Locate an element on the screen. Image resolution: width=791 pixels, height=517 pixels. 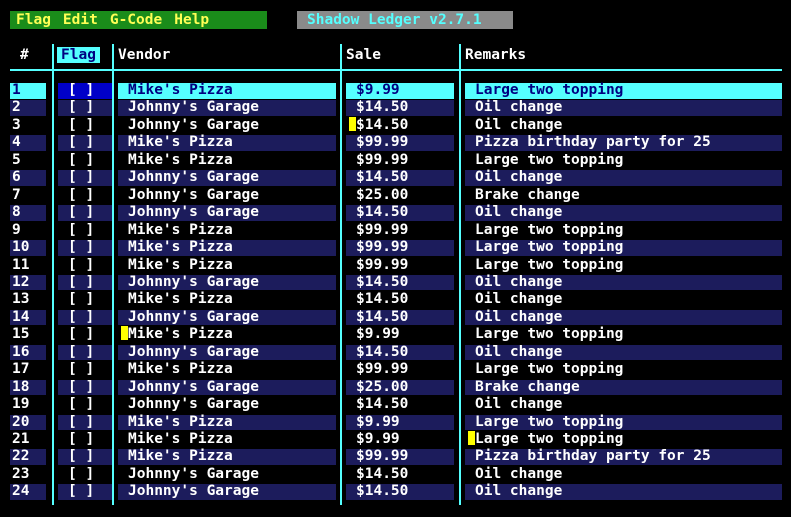
header-remarks: Remarks is located at coordinates (495, 55).